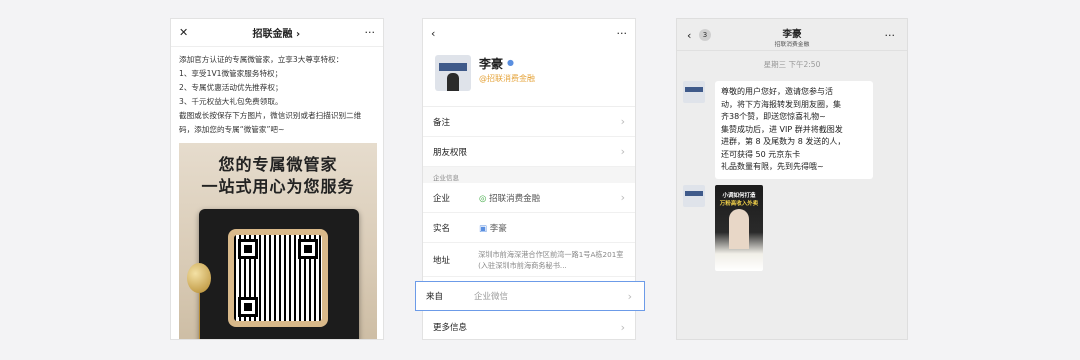 This screenshot has width=1080, height=360. I want to click on poster-subtitle: 万粉高收入外卖, so click(739, 204).